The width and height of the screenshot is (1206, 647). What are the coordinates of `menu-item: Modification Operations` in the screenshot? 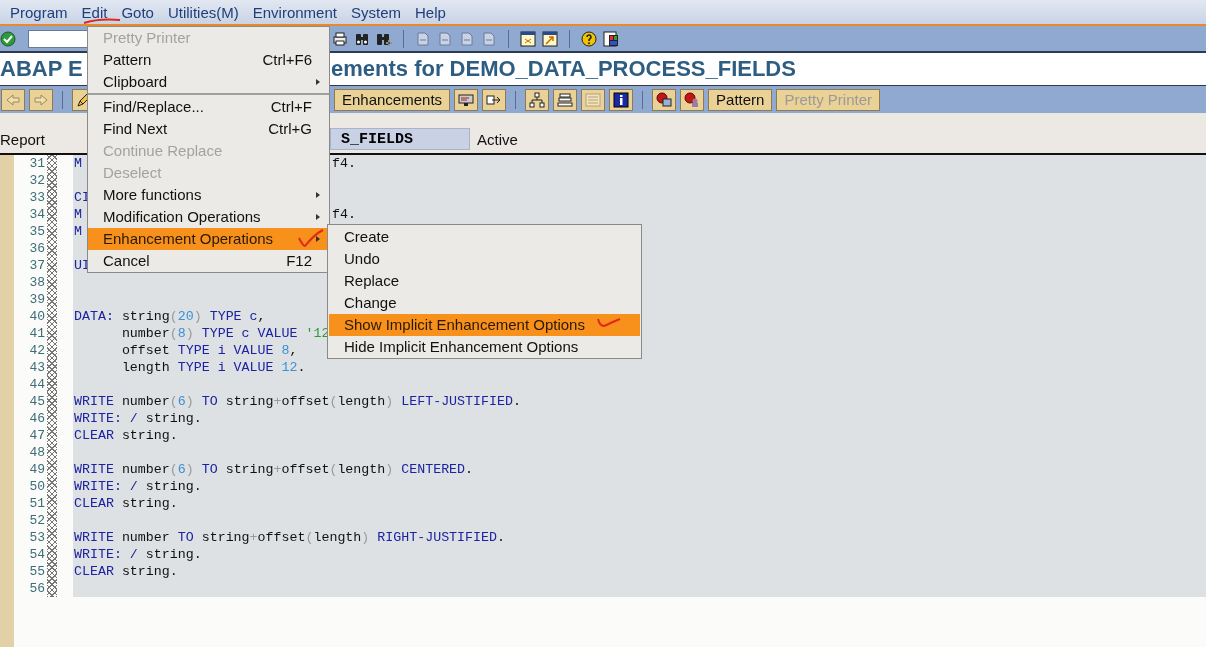 It's located at (208, 217).